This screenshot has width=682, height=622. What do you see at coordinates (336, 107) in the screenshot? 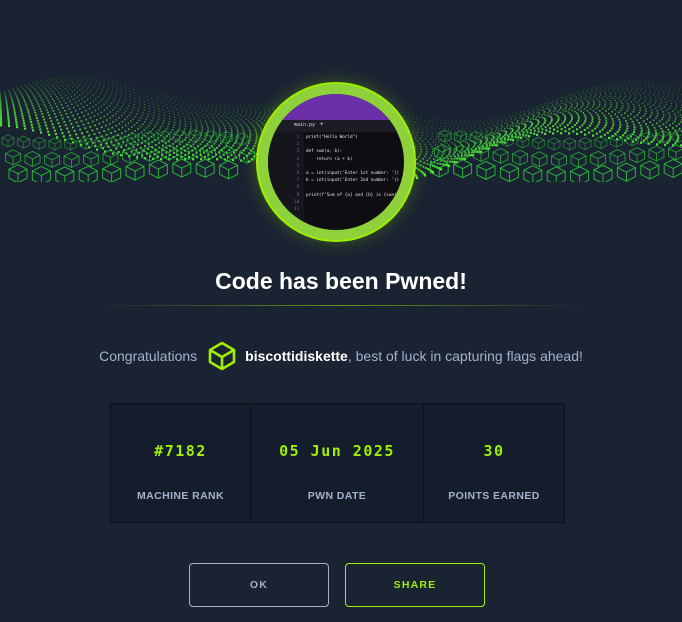
I see `editor-titlebar` at bounding box center [336, 107].